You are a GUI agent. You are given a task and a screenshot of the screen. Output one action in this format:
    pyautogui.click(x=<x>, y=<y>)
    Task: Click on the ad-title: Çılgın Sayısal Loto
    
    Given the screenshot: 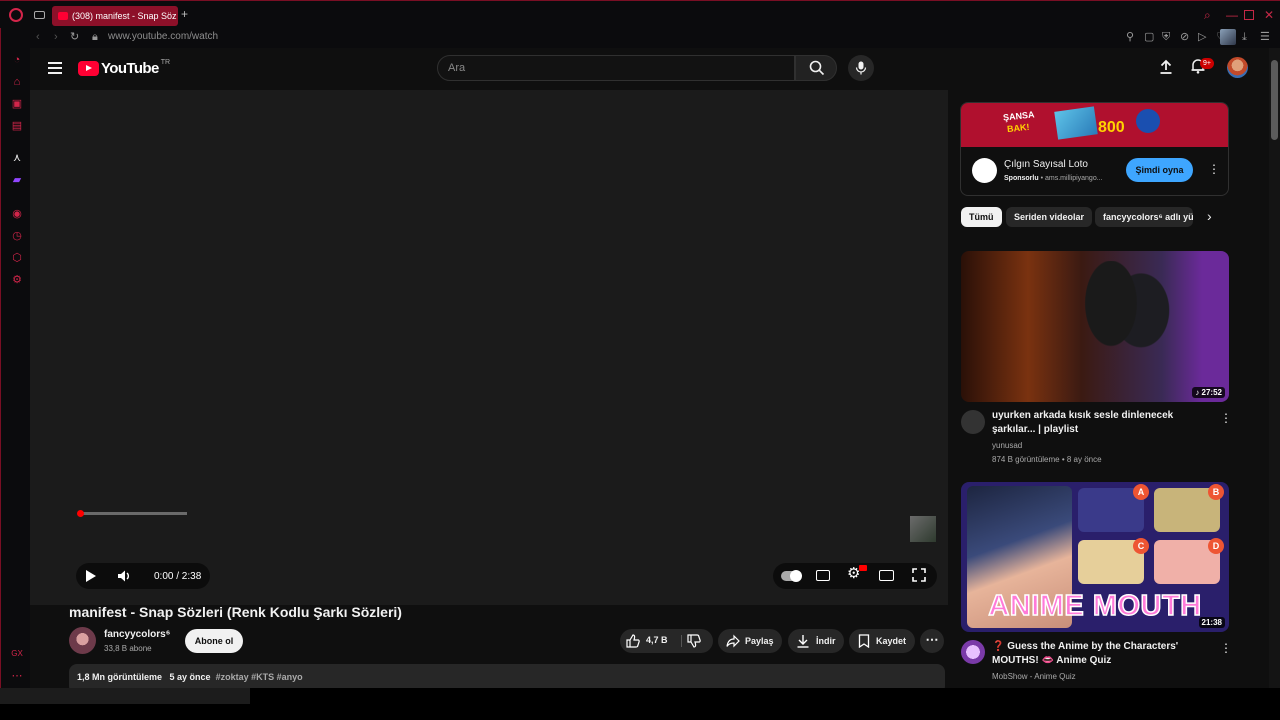 What is the action you would take?
    pyautogui.click(x=1046, y=164)
    